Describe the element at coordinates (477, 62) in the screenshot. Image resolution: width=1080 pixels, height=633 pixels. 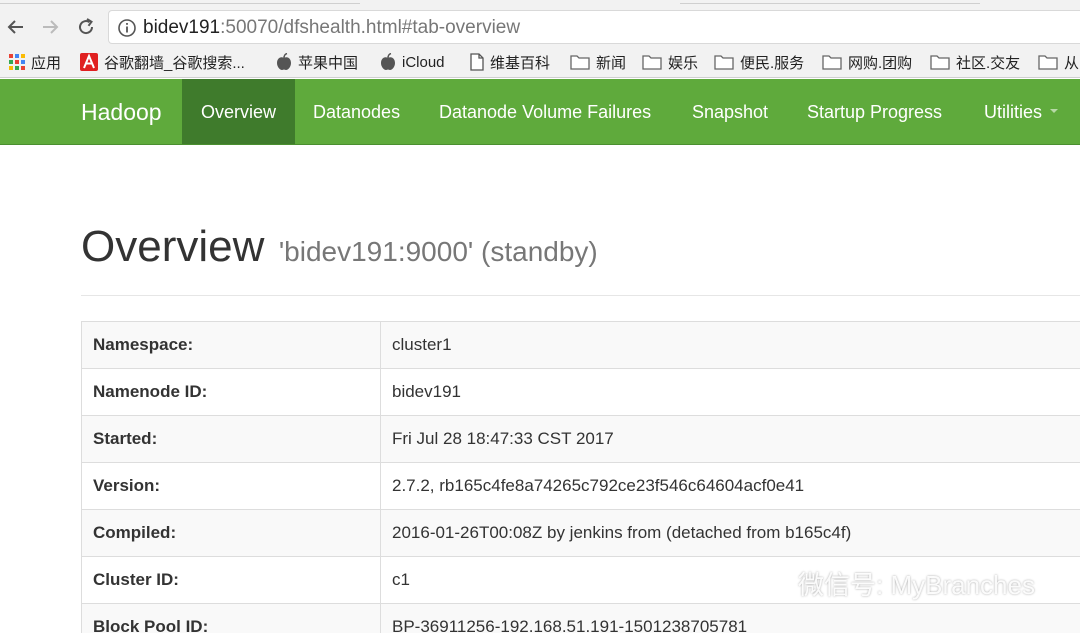
I see `page-icon` at that location.